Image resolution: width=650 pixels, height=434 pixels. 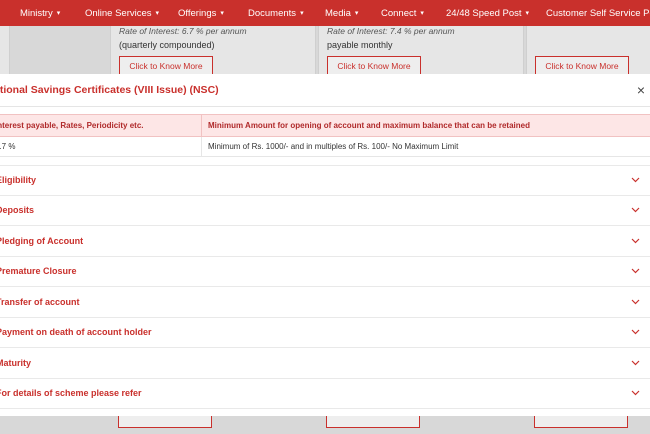 What do you see at coordinates (360, 45) in the screenshot?
I see `compounding-text: payable monthly` at bounding box center [360, 45].